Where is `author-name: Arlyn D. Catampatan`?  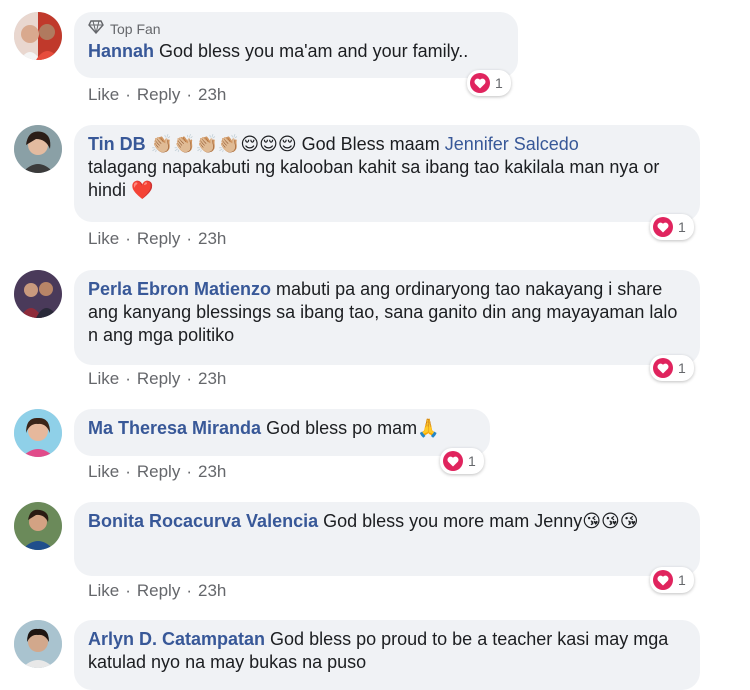
author-name: Arlyn D. Catampatan is located at coordinates (176, 639).